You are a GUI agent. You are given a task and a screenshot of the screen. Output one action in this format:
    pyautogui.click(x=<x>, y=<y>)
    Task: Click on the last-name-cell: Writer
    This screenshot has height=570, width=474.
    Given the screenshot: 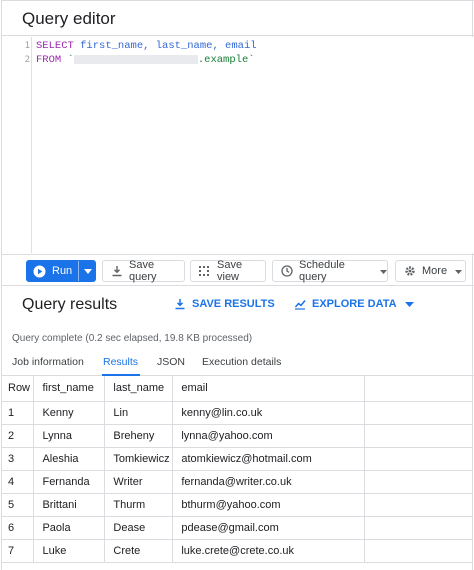 What is the action you would take?
    pyautogui.click(x=139, y=482)
    